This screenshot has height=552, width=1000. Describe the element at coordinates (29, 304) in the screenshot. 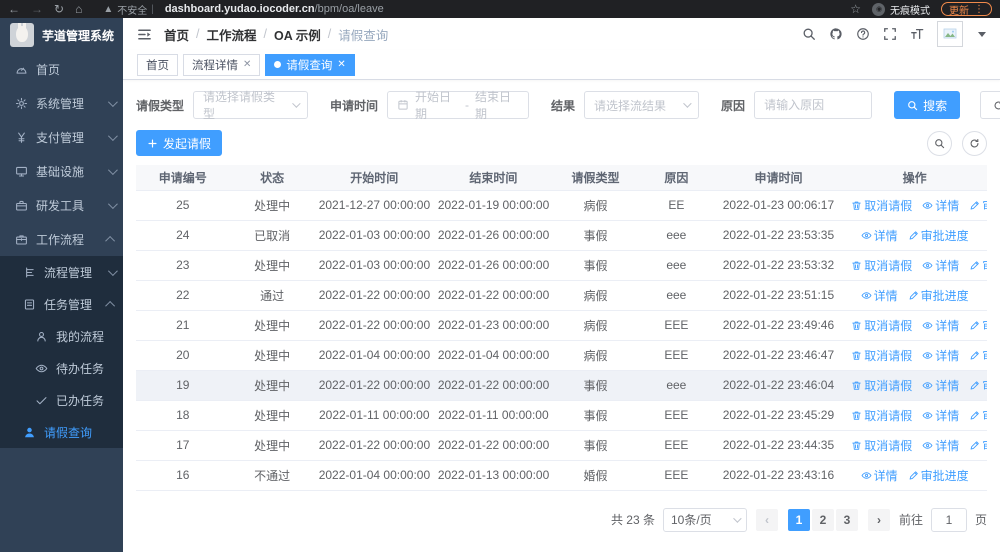

I see `task-icon` at that location.